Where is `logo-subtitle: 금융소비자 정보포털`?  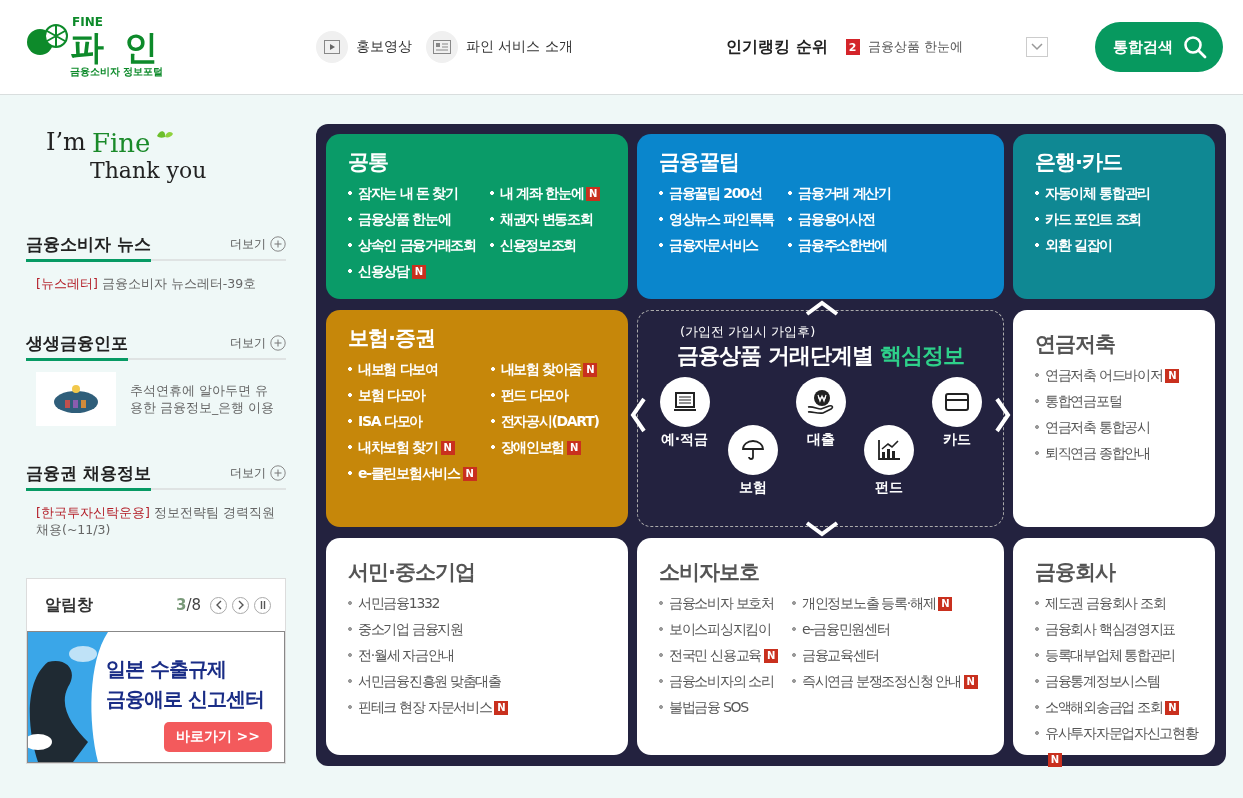 logo-subtitle: 금융소비자 정보포털 is located at coordinates (117, 72).